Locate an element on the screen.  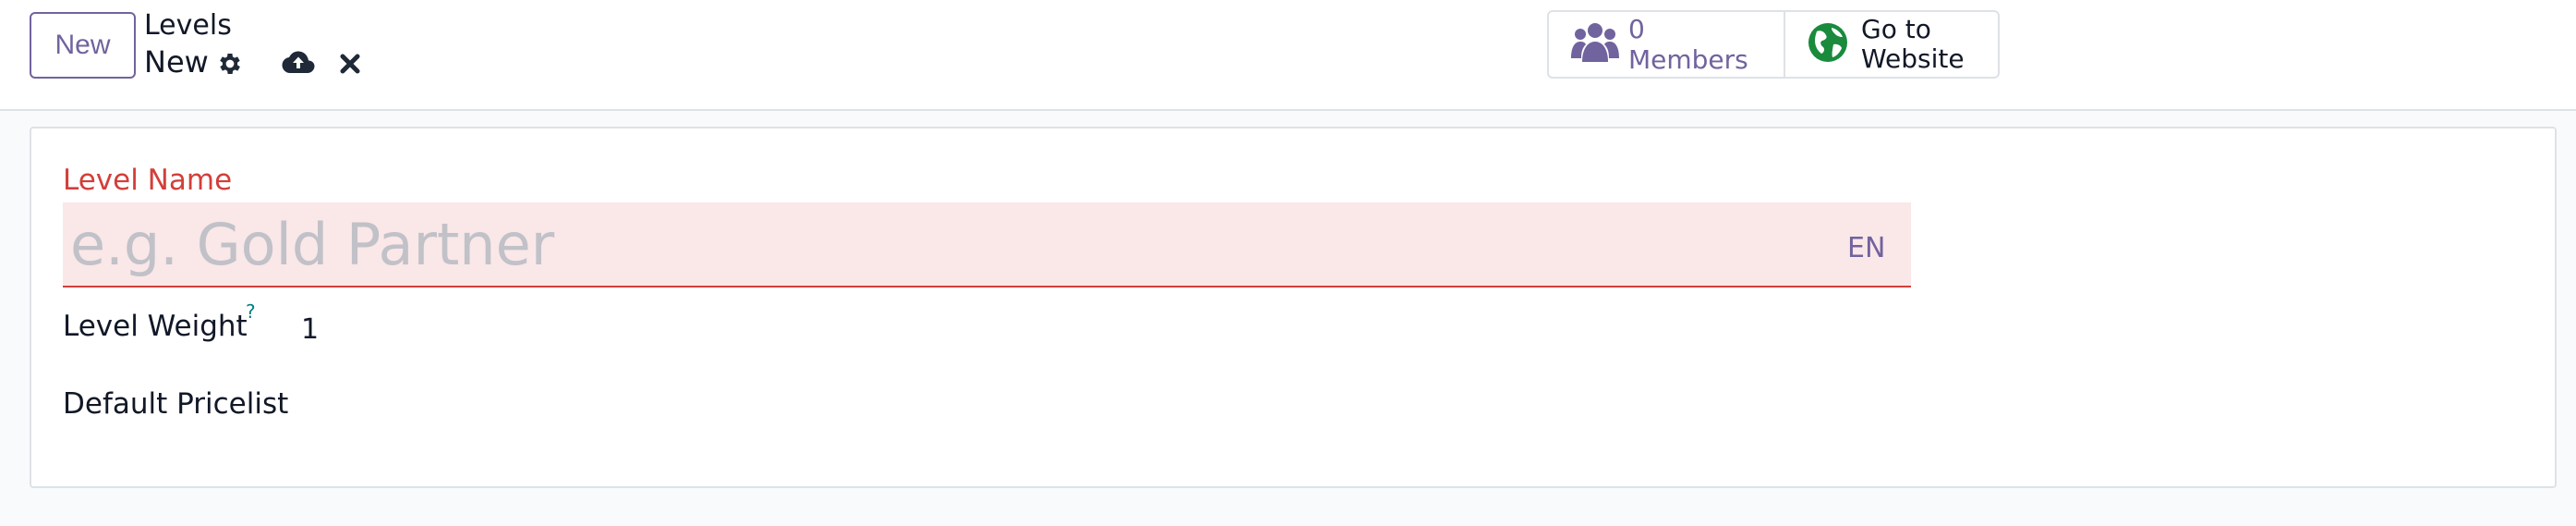
members-button: 0 Members is located at coordinates (1666, 44).